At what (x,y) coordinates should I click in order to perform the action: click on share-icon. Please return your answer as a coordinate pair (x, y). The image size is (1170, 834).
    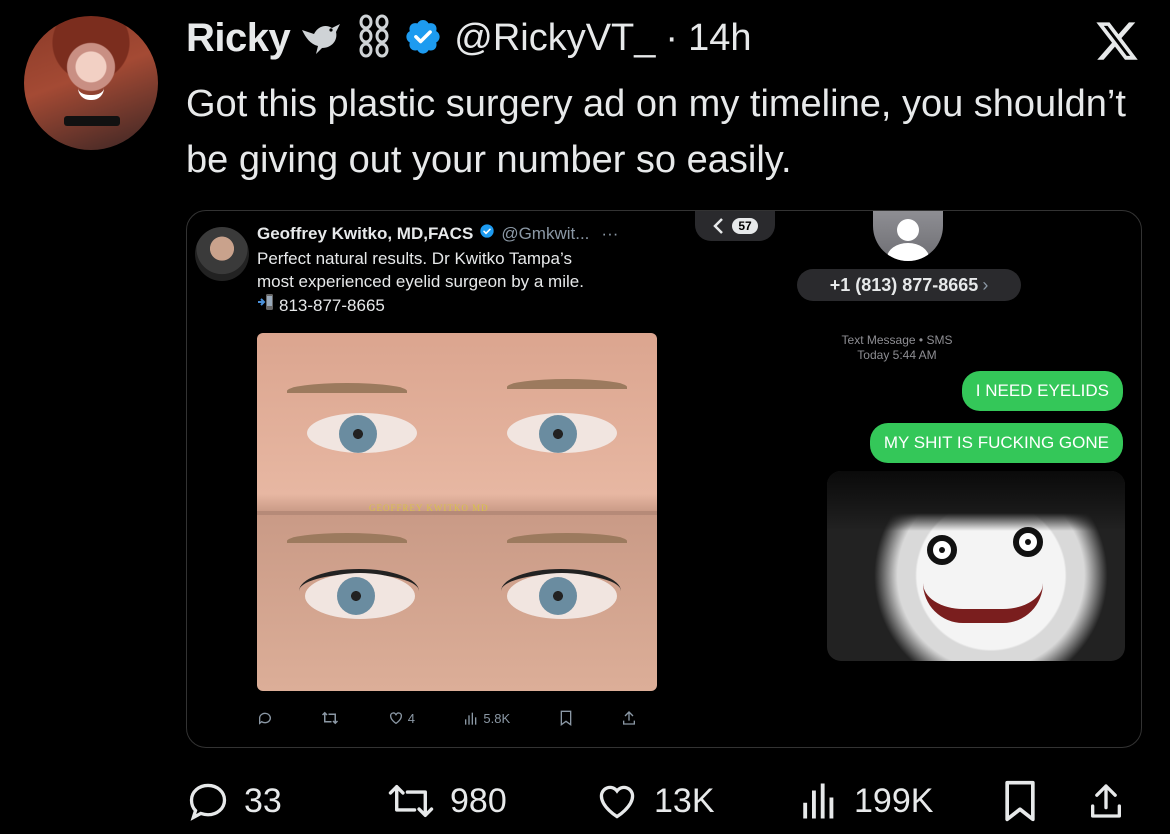
    Looking at the image, I should click on (1106, 801).